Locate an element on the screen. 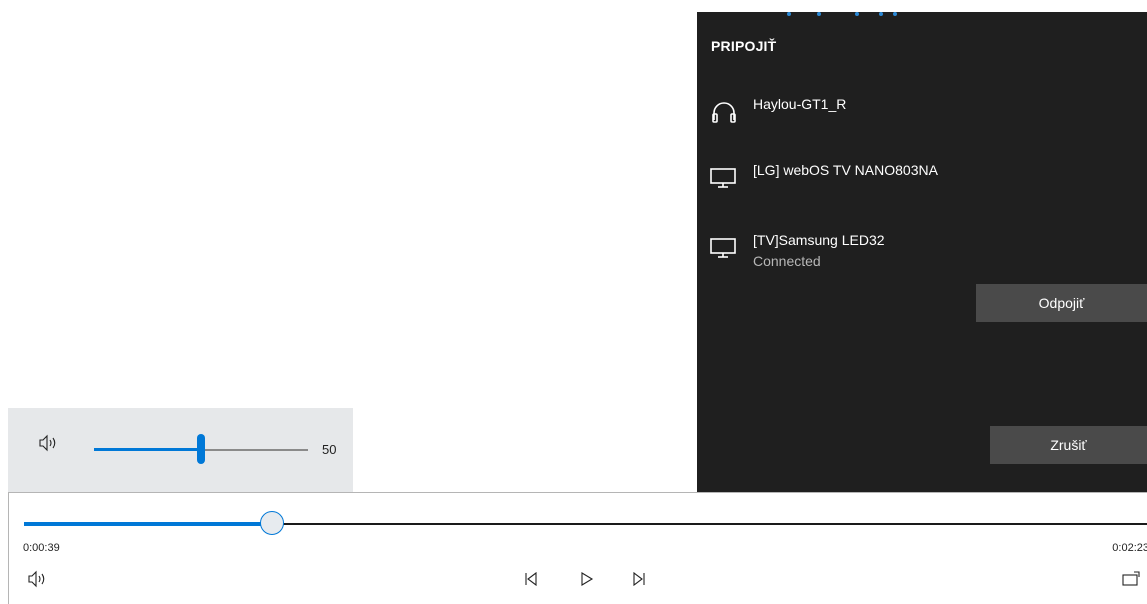 This screenshot has width=1147, height=604. seek-track-fill is located at coordinates (148, 524).